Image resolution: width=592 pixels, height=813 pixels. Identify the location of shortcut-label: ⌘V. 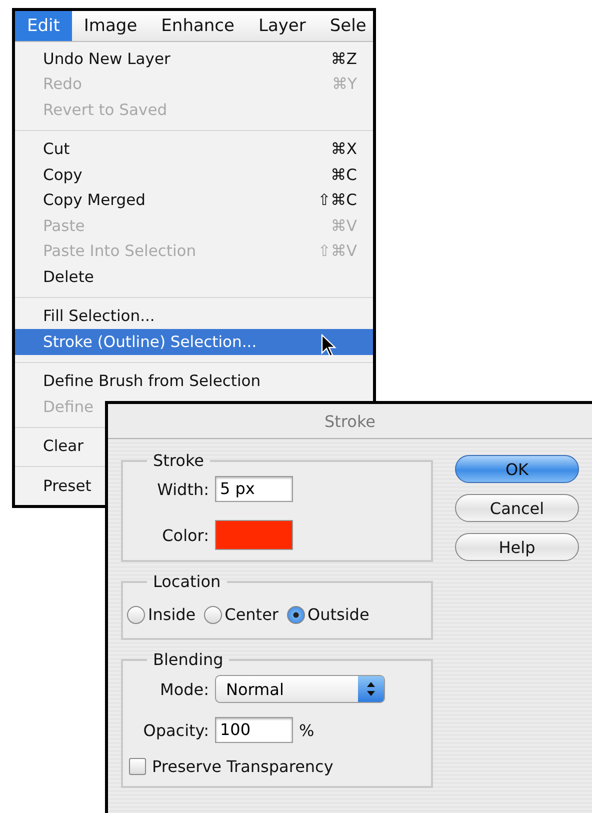
(343, 225).